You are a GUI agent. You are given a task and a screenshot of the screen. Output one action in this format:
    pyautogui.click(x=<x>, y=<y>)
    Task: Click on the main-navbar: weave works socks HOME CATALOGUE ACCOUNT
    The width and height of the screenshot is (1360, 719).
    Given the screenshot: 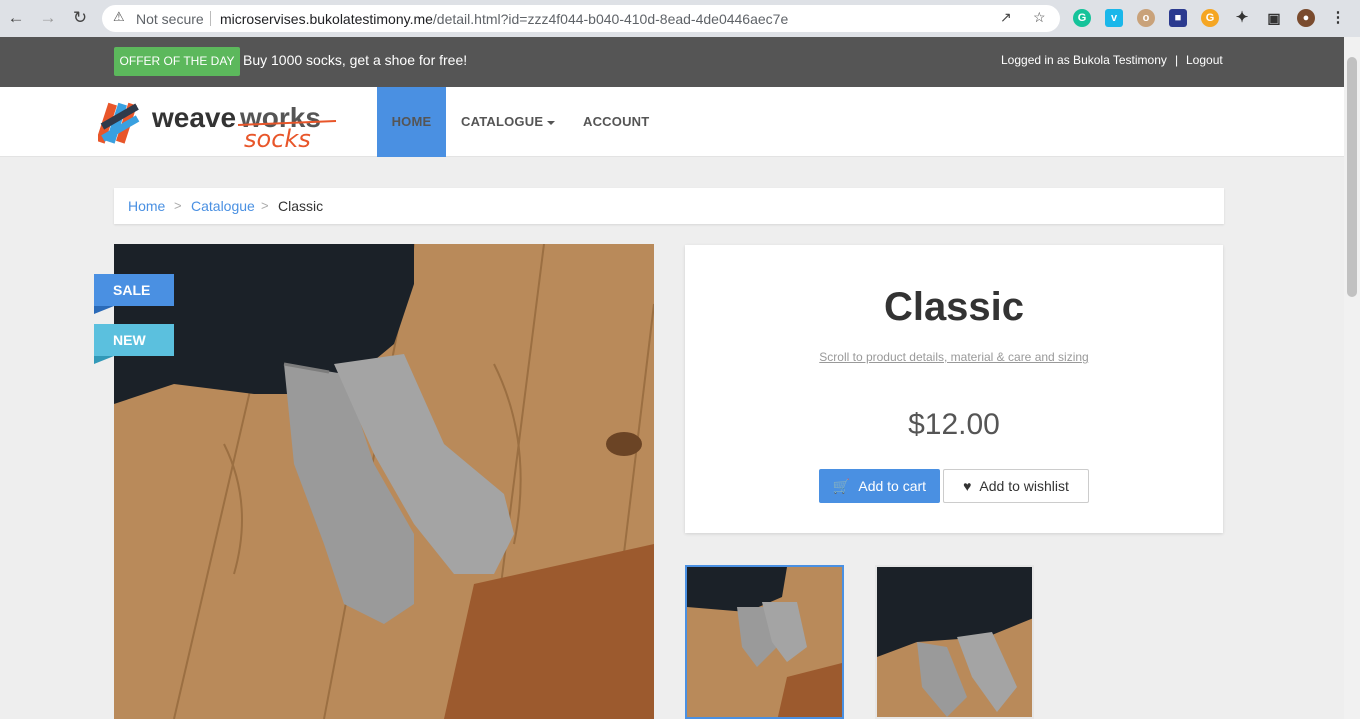 What is the action you would take?
    pyautogui.click(x=672, y=122)
    